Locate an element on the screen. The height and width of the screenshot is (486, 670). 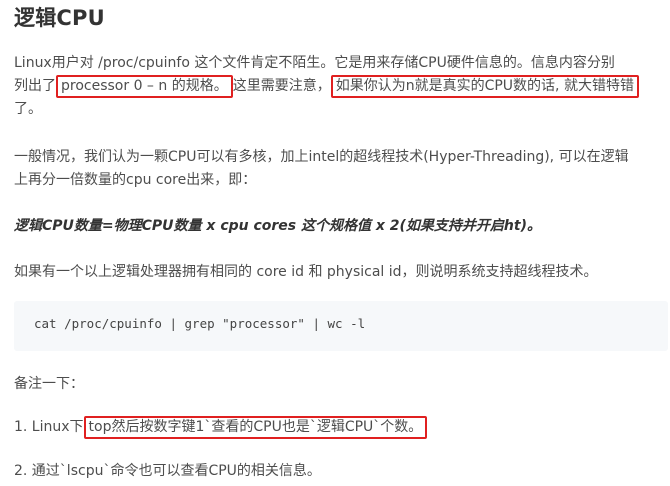
text-span: 这里需要注意， is located at coordinates (281, 86).